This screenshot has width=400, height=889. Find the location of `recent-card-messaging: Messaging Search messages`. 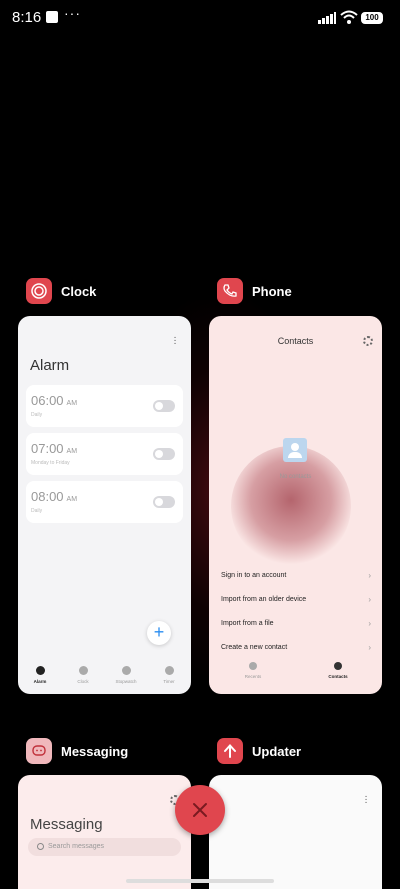

recent-card-messaging: Messaging Search messages is located at coordinates (104, 832).